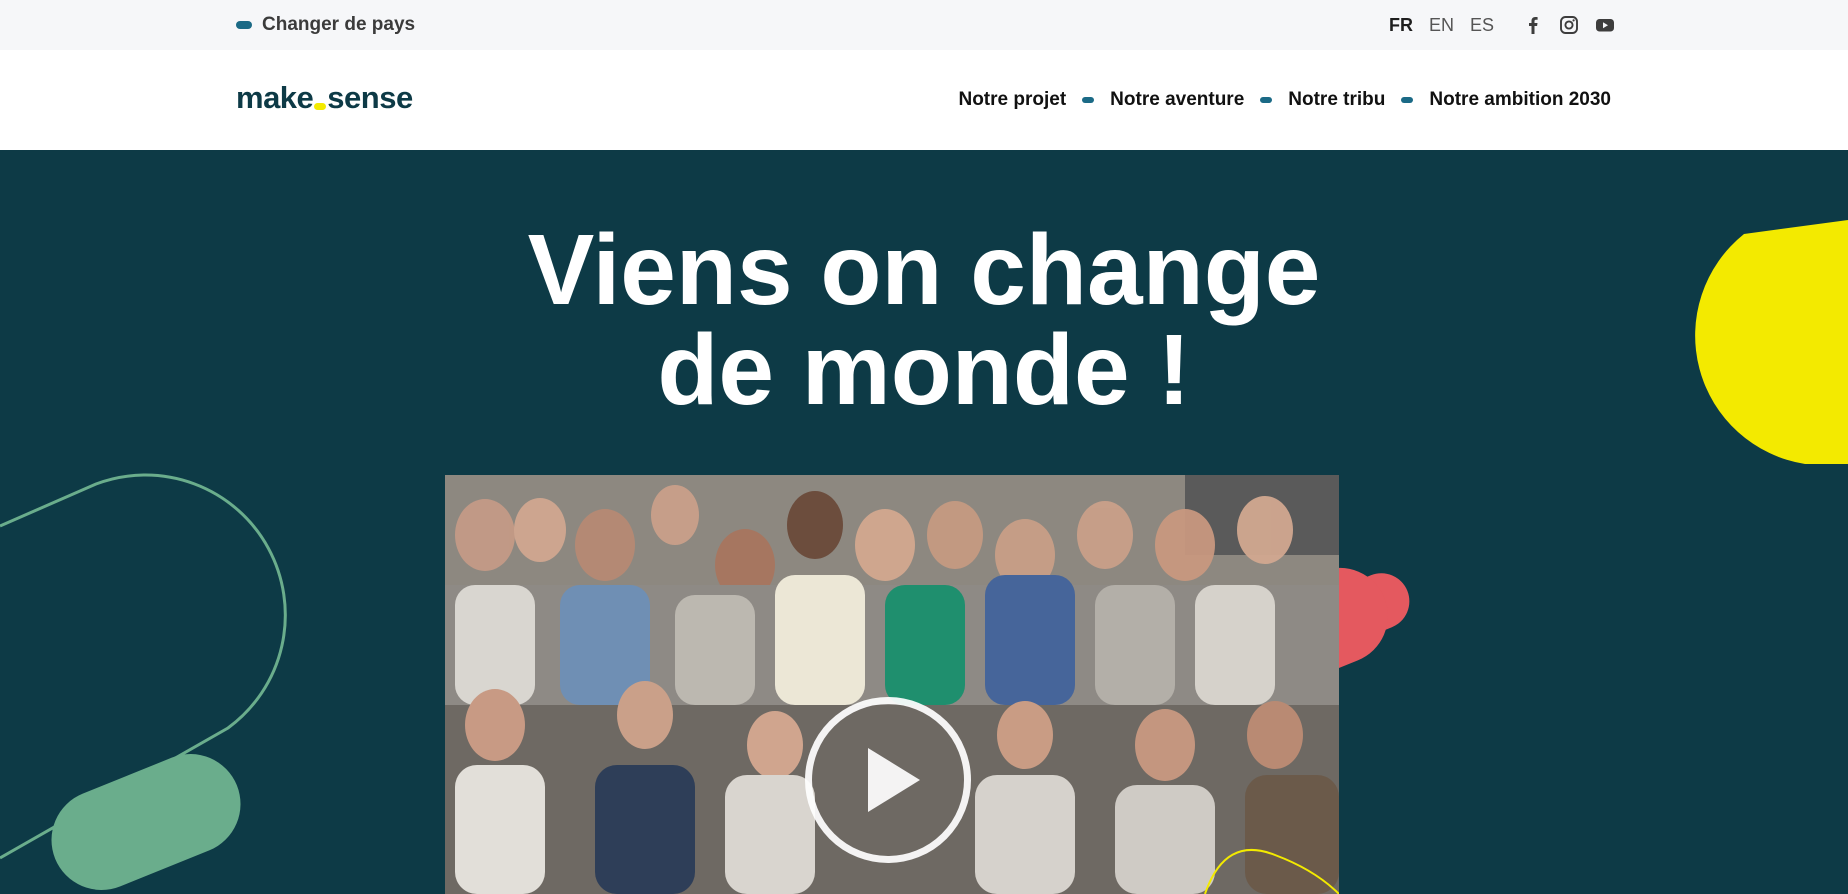 This screenshot has width=1848, height=894. What do you see at coordinates (1520, 100) in the screenshot?
I see `nav-notre-ambition-2030: Notre ambition 2030` at bounding box center [1520, 100].